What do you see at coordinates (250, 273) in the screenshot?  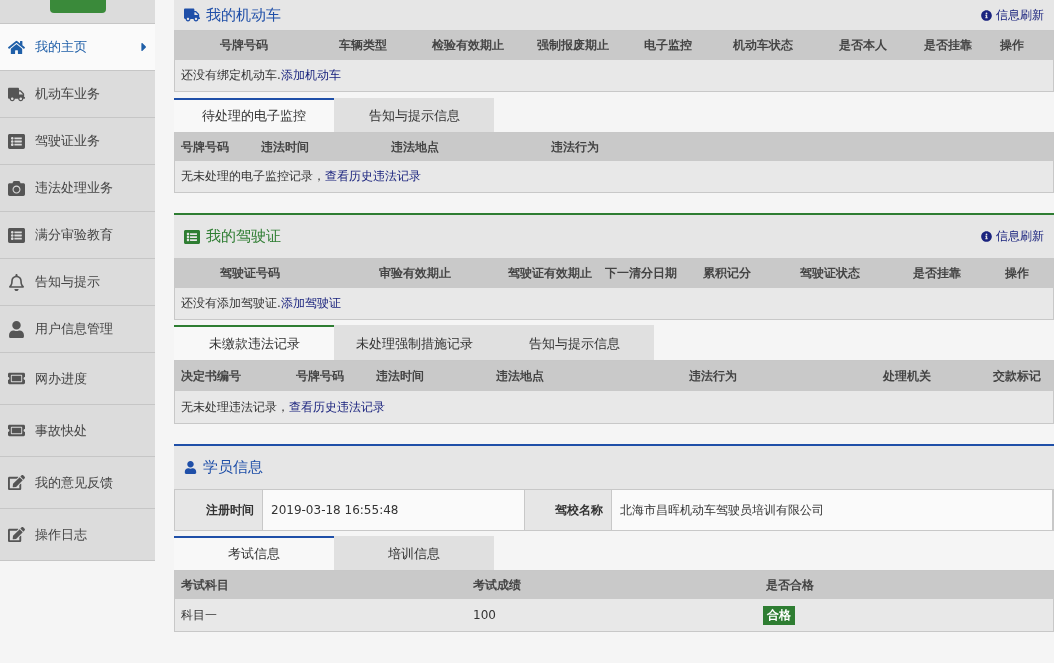 I see `column-header: 驾驶证号码` at bounding box center [250, 273].